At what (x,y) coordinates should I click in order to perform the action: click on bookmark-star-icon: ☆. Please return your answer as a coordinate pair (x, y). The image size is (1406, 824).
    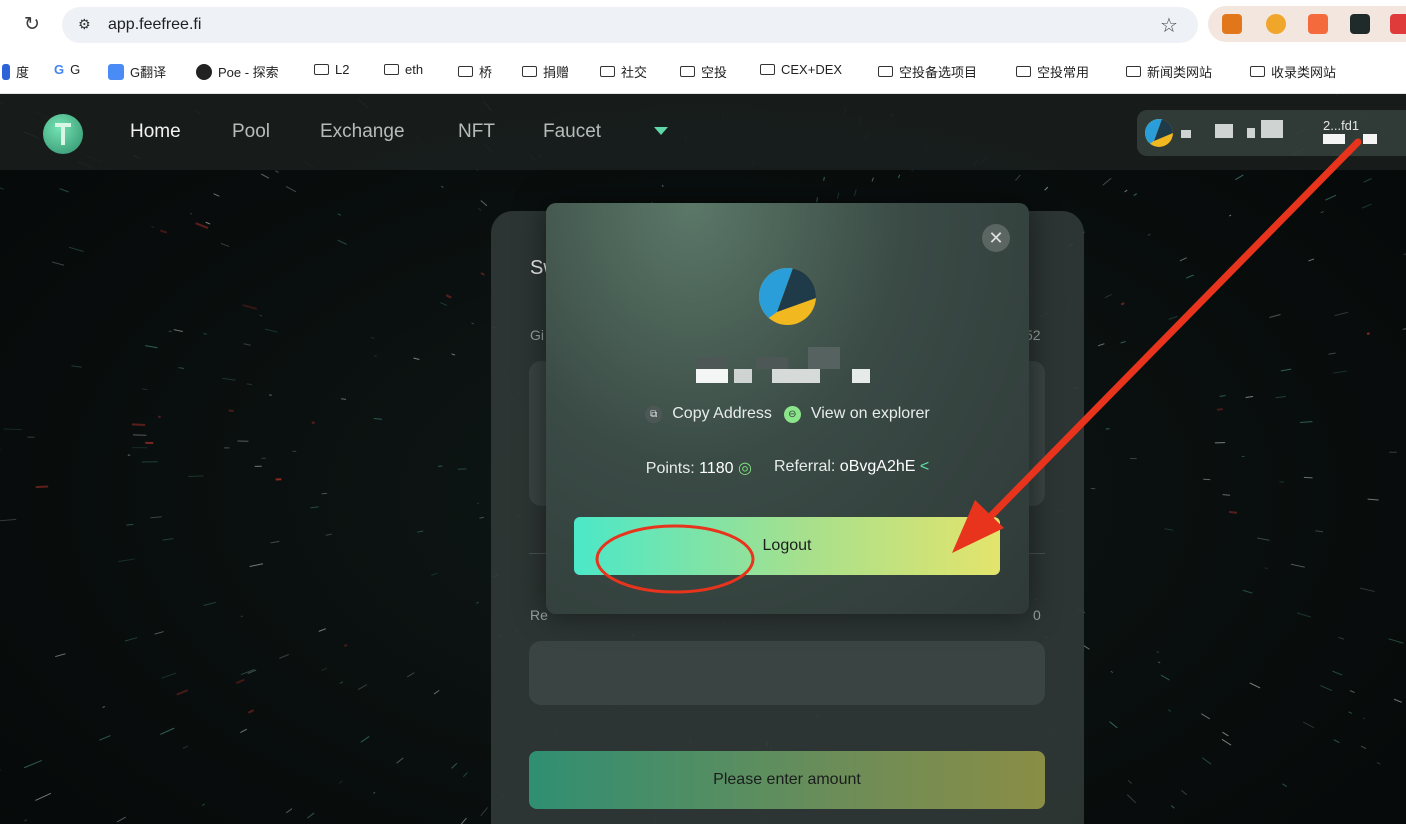
    Looking at the image, I should click on (1169, 25).